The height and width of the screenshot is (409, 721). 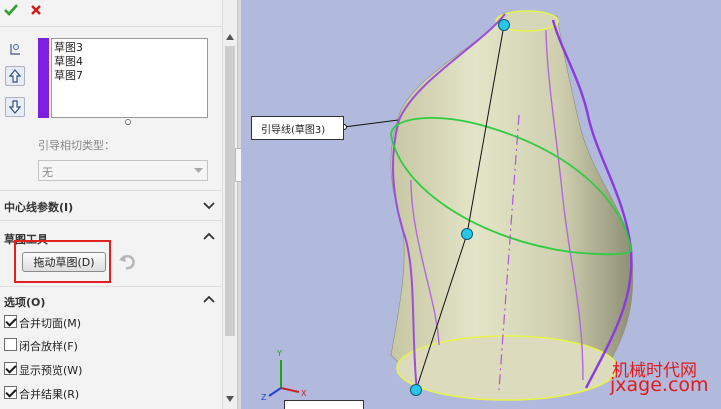 I want to click on chevron-down-icon, so click(x=209, y=205).